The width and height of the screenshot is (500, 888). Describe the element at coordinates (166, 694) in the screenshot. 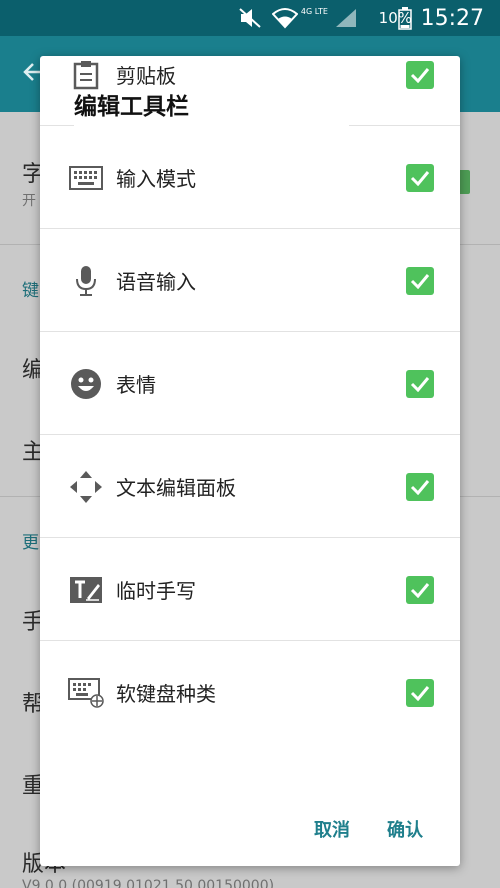

I see `option-label: 软键盘种类` at that location.